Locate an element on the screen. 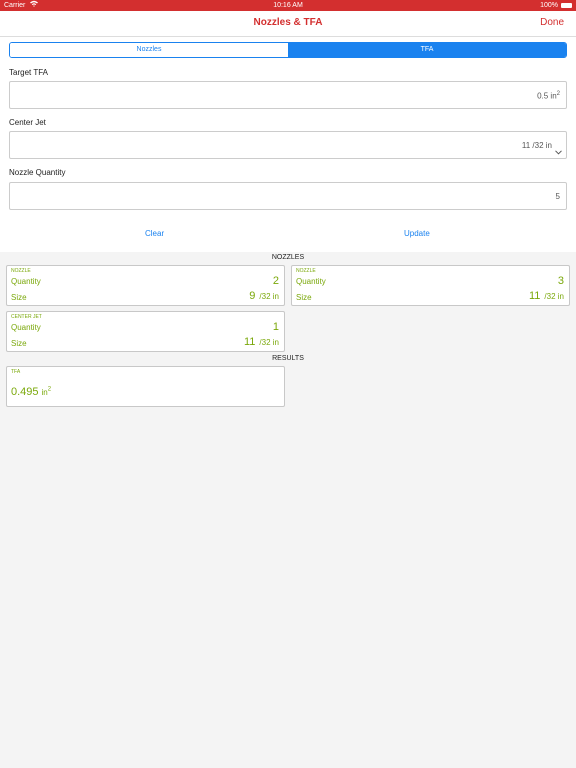 The image size is (576, 768). center-jet-card: CENTER JET Quantity 1 Size 11/32 in is located at coordinates (145, 331).